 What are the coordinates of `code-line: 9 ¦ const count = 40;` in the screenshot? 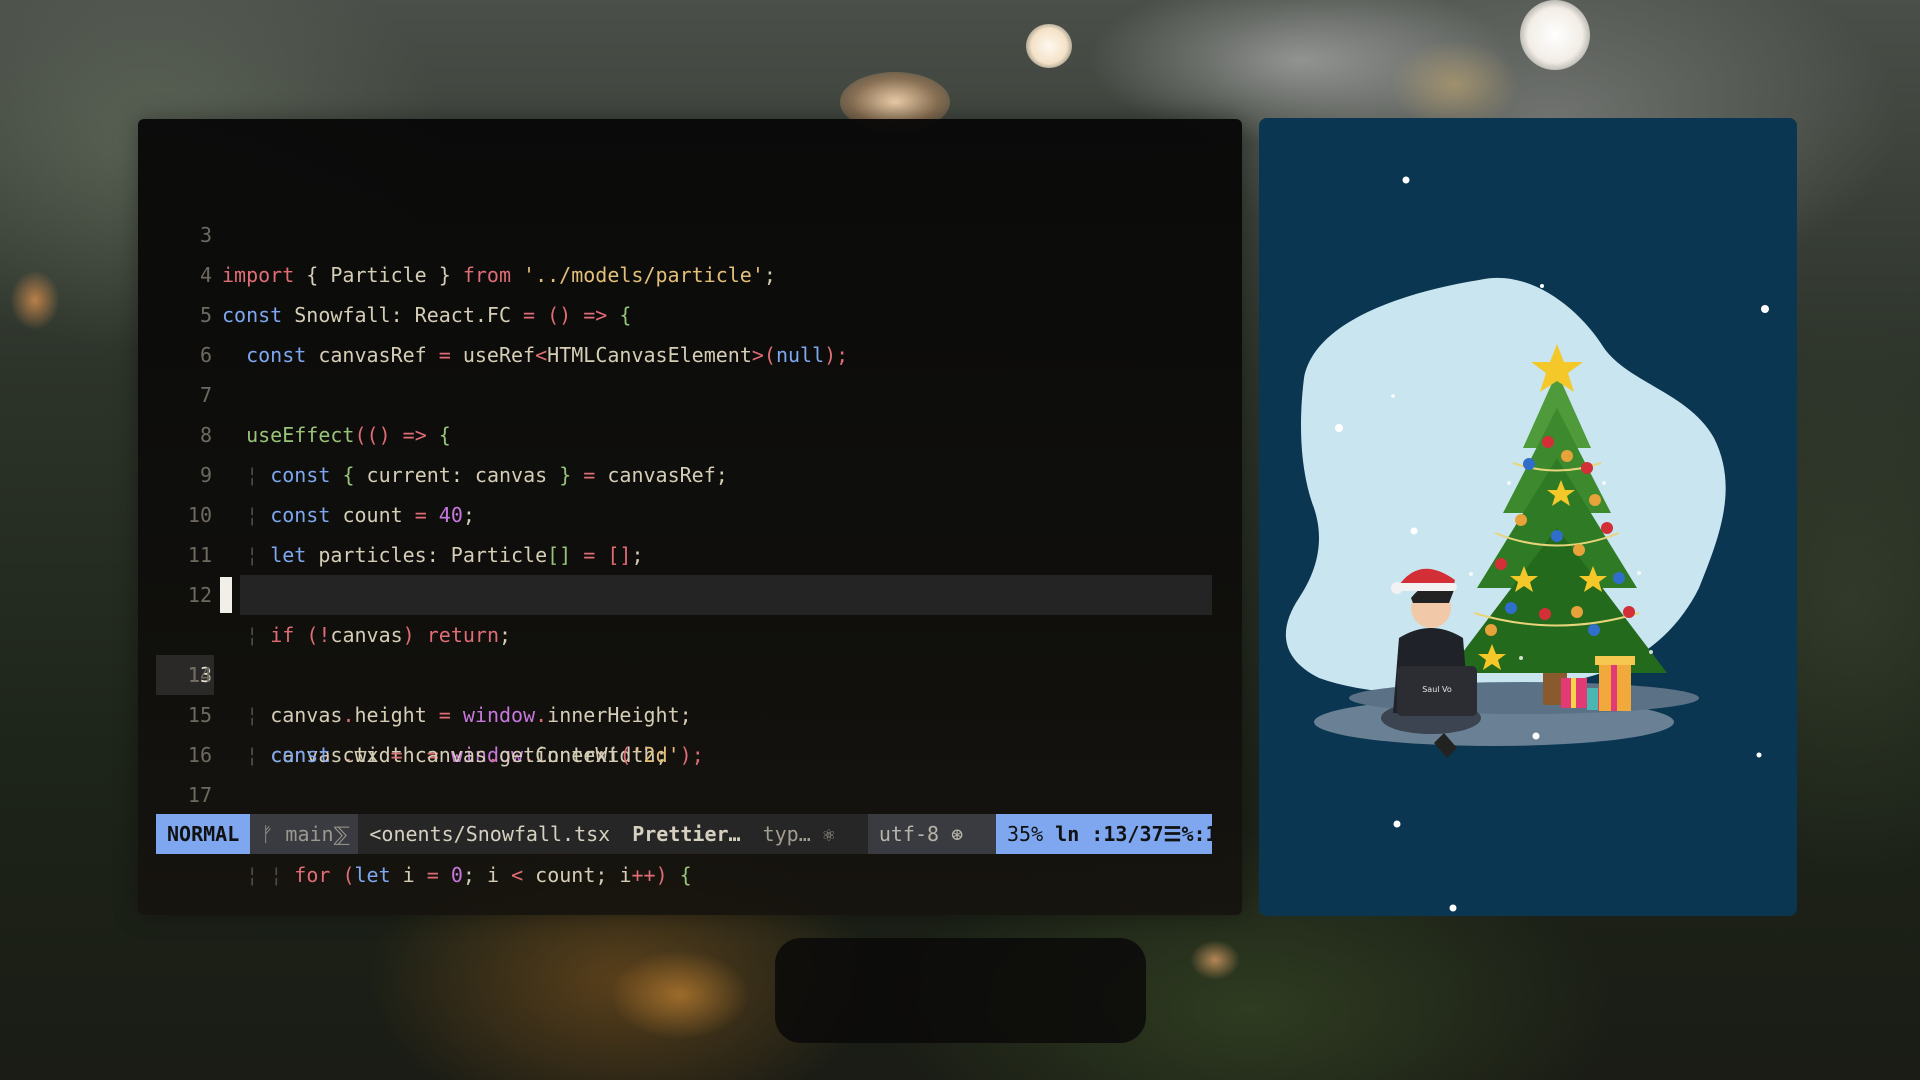 It's located at (684, 471).